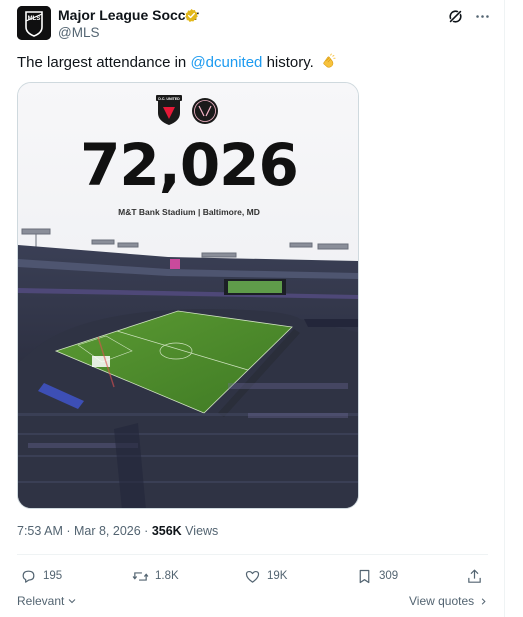  I want to click on mention-link: @dcunited, so click(226, 62).